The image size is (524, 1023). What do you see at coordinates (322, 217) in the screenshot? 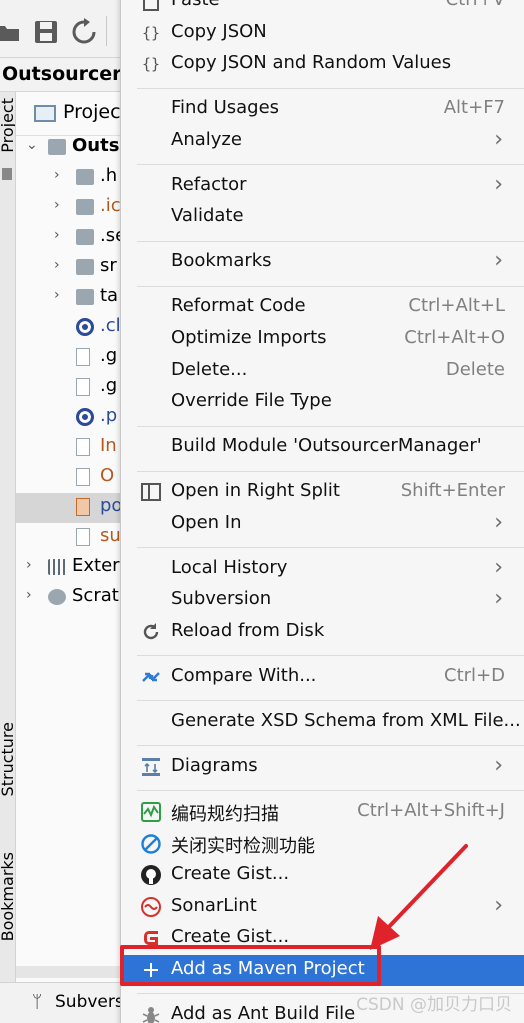
I see `menu-item-validate: Validate` at bounding box center [322, 217].